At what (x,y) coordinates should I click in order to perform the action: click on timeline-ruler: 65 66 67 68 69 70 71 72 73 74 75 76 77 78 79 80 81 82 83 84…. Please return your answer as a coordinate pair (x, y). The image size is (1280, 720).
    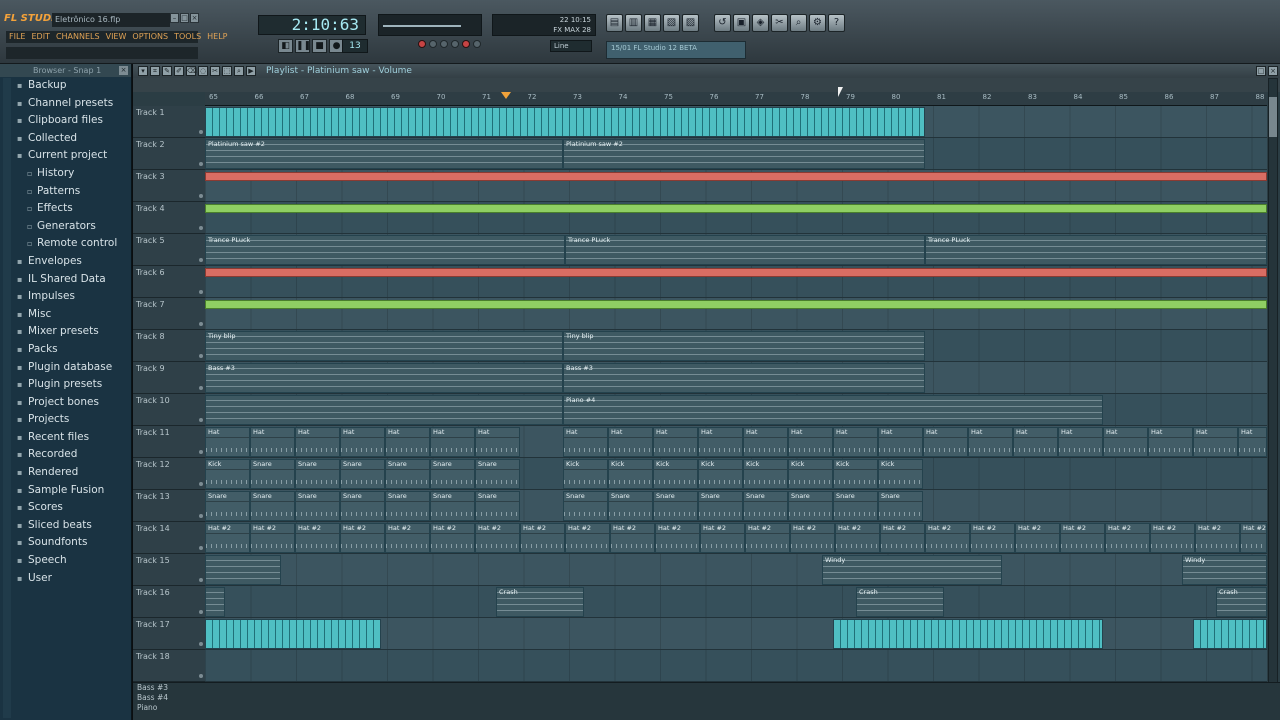
    Looking at the image, I should click on (736, 99).